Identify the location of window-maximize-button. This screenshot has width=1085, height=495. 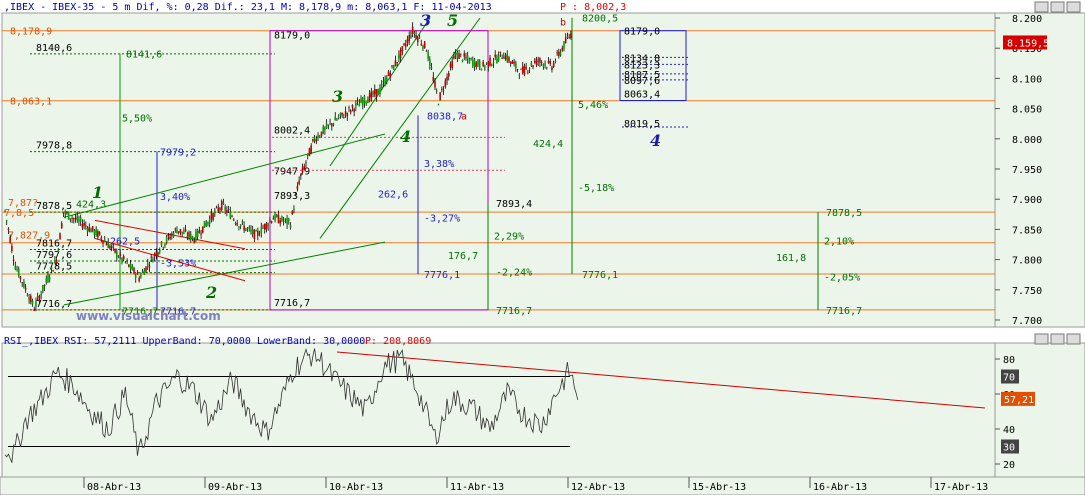
(1057, 7).